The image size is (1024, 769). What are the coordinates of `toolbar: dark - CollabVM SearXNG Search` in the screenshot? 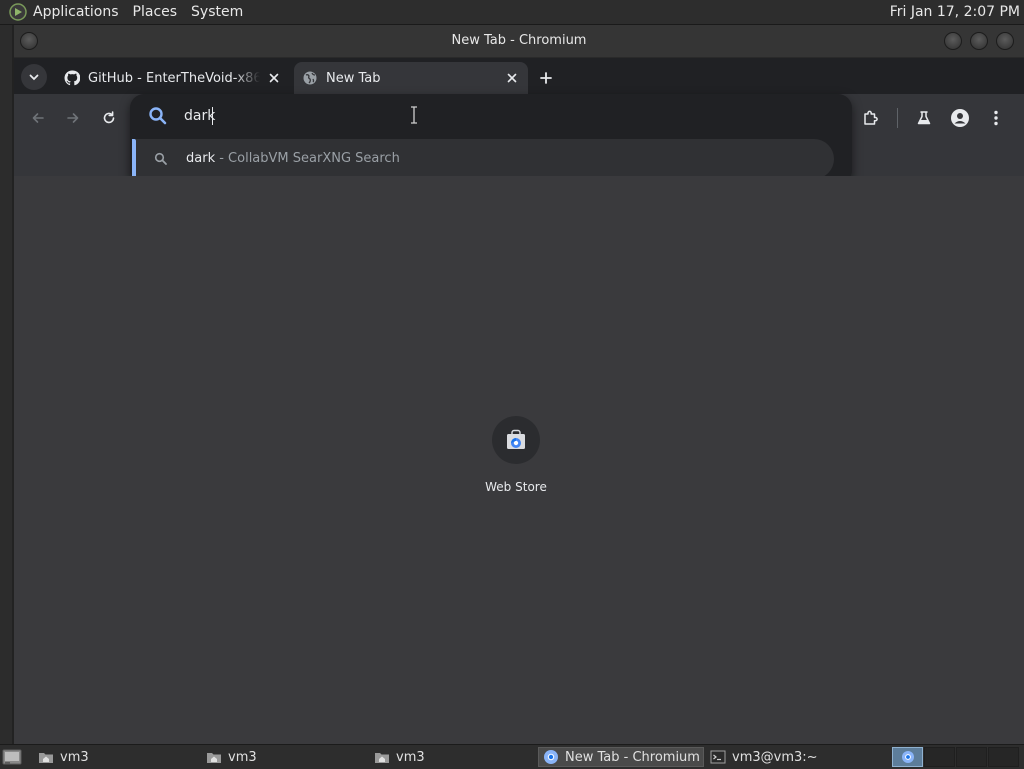 It's located at (519, 139).